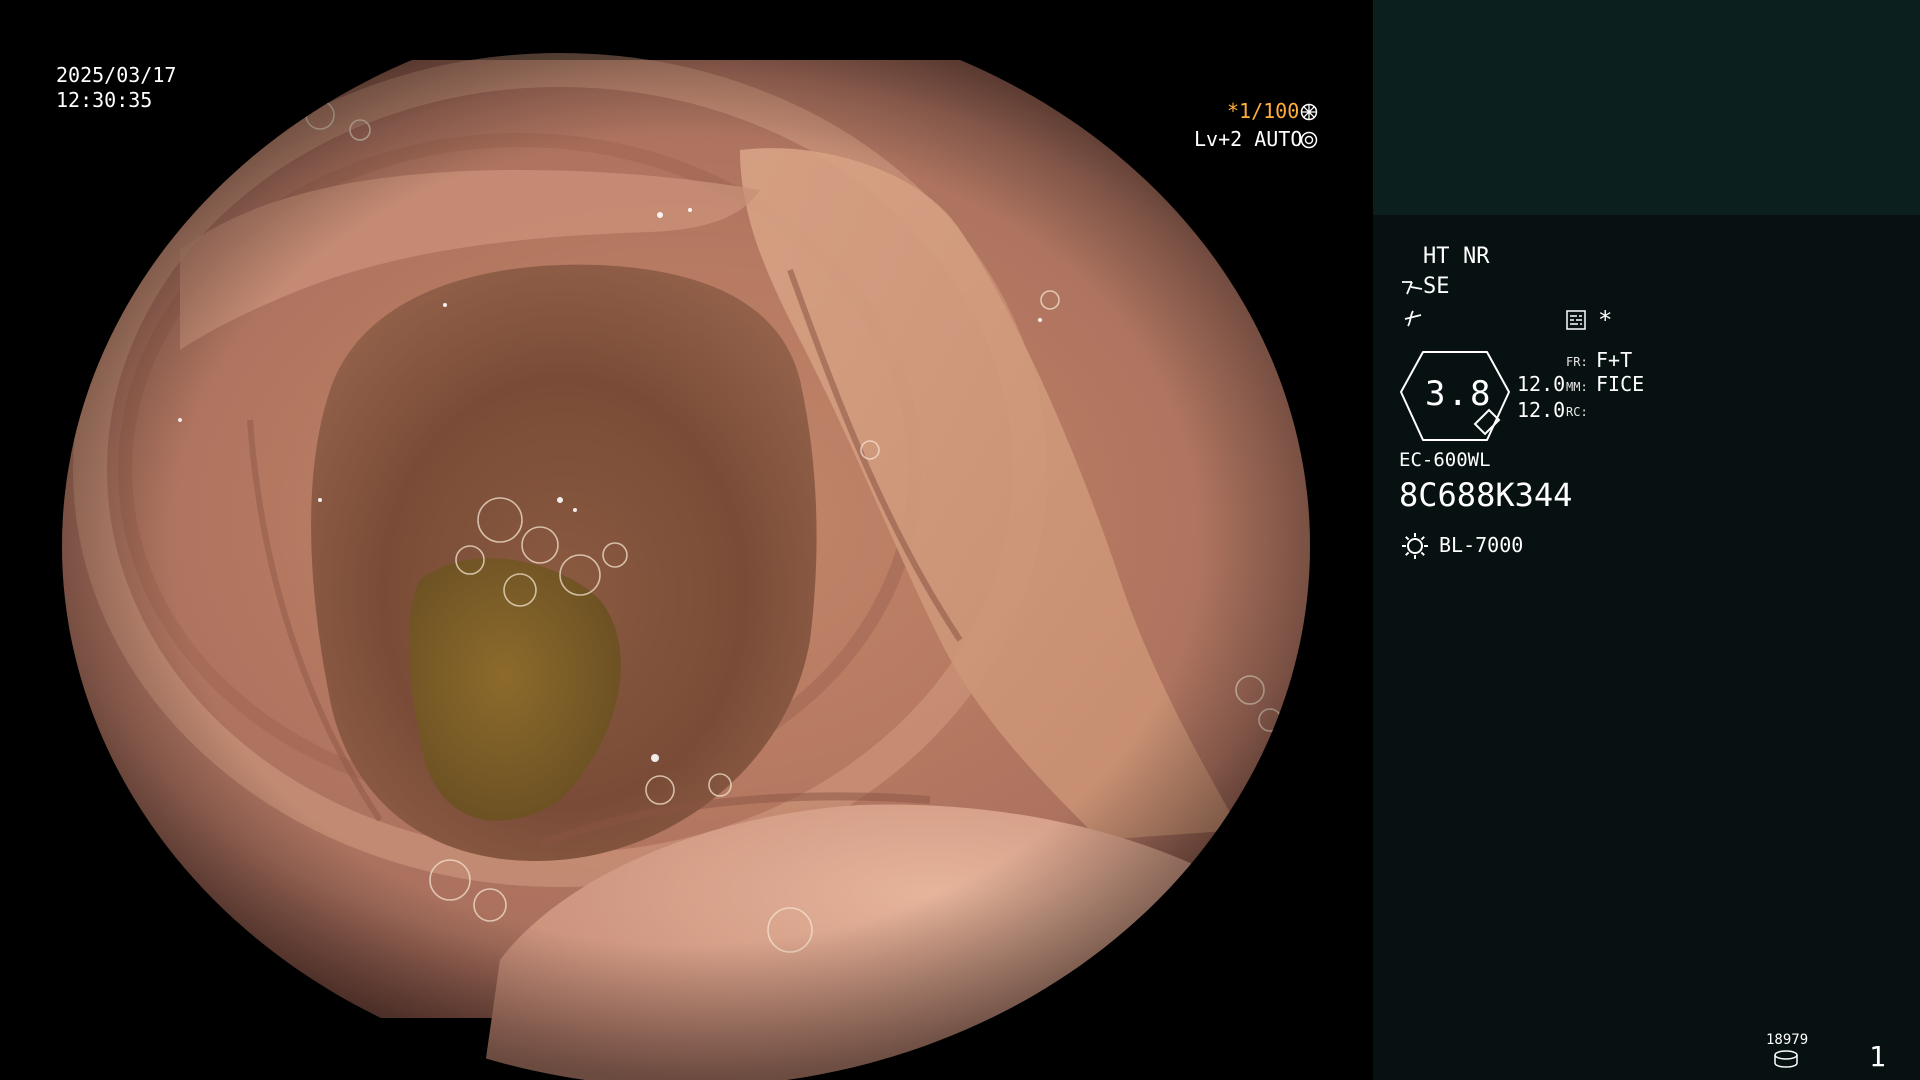 Image resolution: width=1920 pixels, height=1080 pixels. What do you see at coordinates (1541, 384) in the screenshot?
I see `value-1: 12.0` at bounding box center [1541, 384].